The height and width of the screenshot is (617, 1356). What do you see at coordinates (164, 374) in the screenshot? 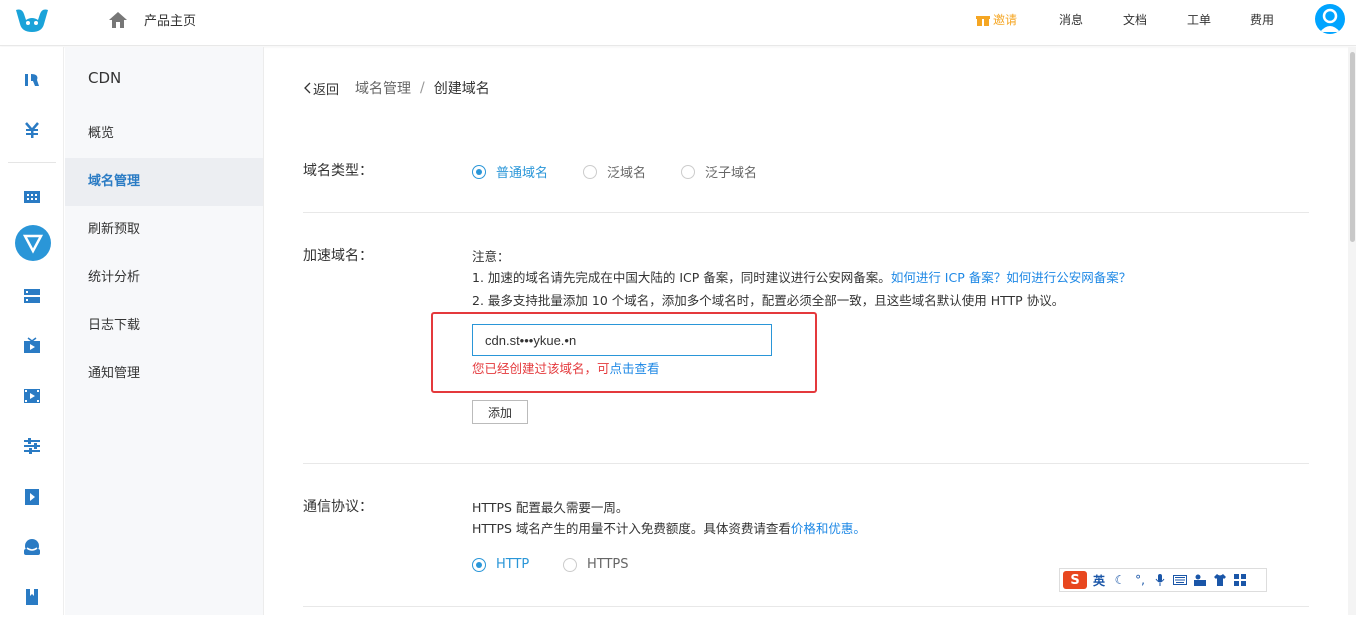
I see `sidebar-item-notifications: 通知管理` at bounding box center [164, 374].